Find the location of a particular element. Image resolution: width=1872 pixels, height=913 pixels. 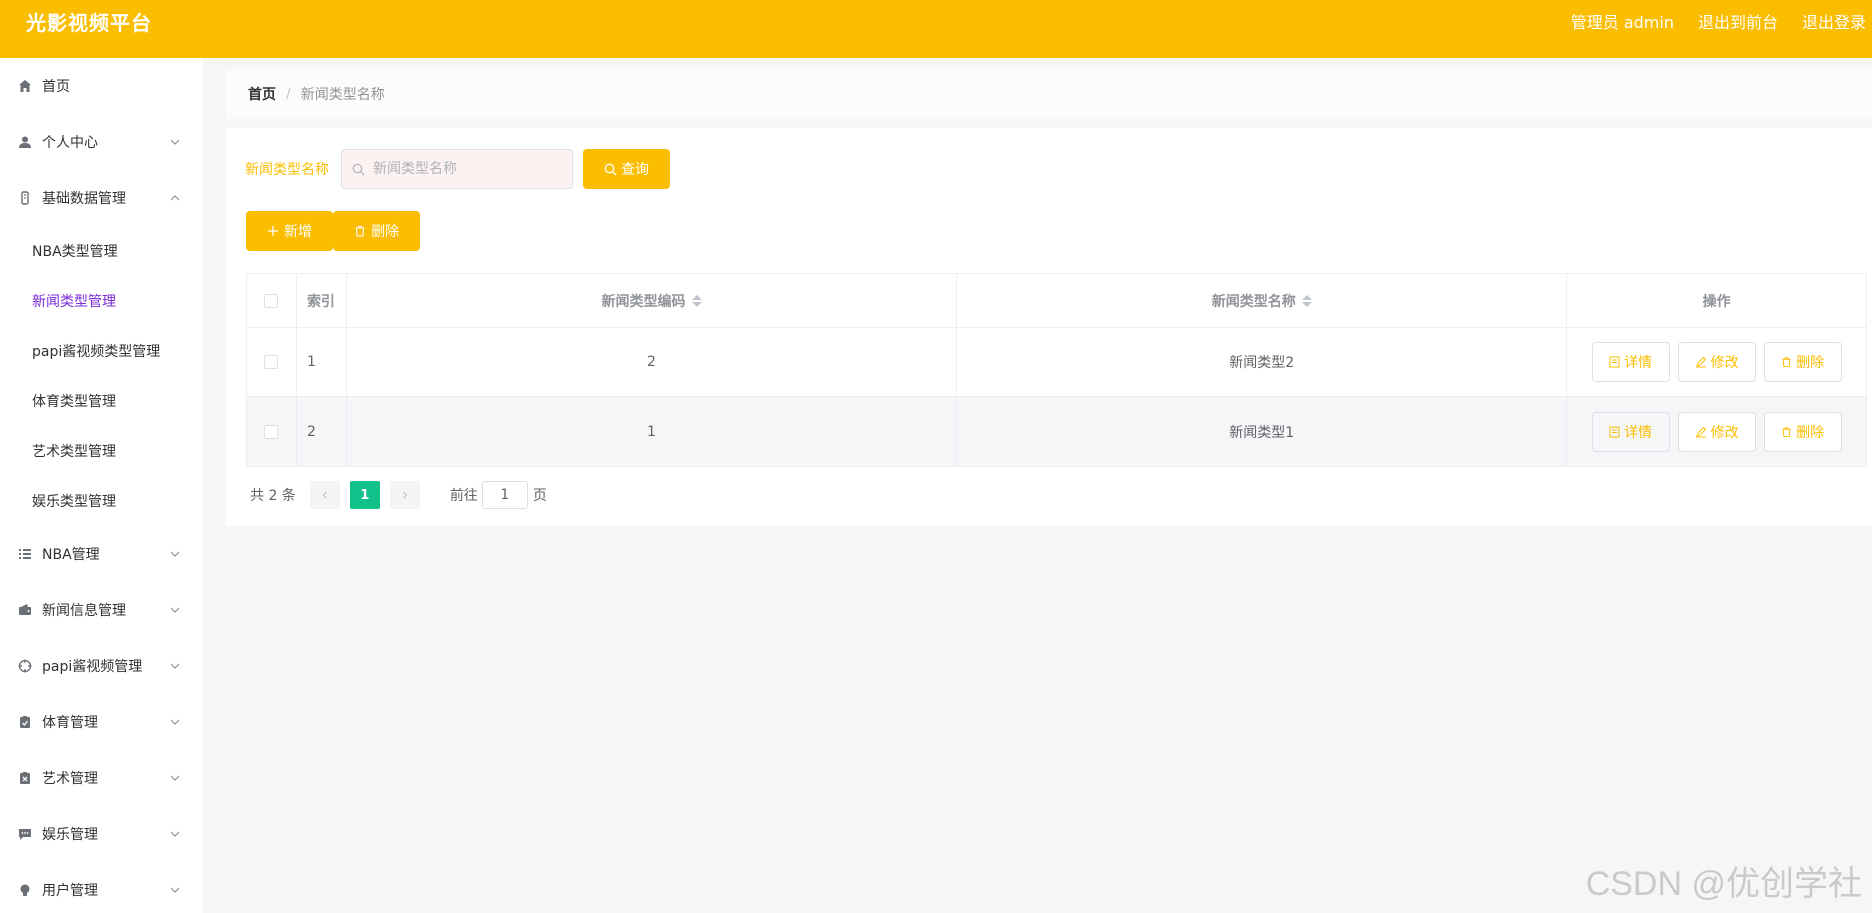

header-links: 管理员 admin 退出到前台 退出登录 is located at coordinates (1718, 21).